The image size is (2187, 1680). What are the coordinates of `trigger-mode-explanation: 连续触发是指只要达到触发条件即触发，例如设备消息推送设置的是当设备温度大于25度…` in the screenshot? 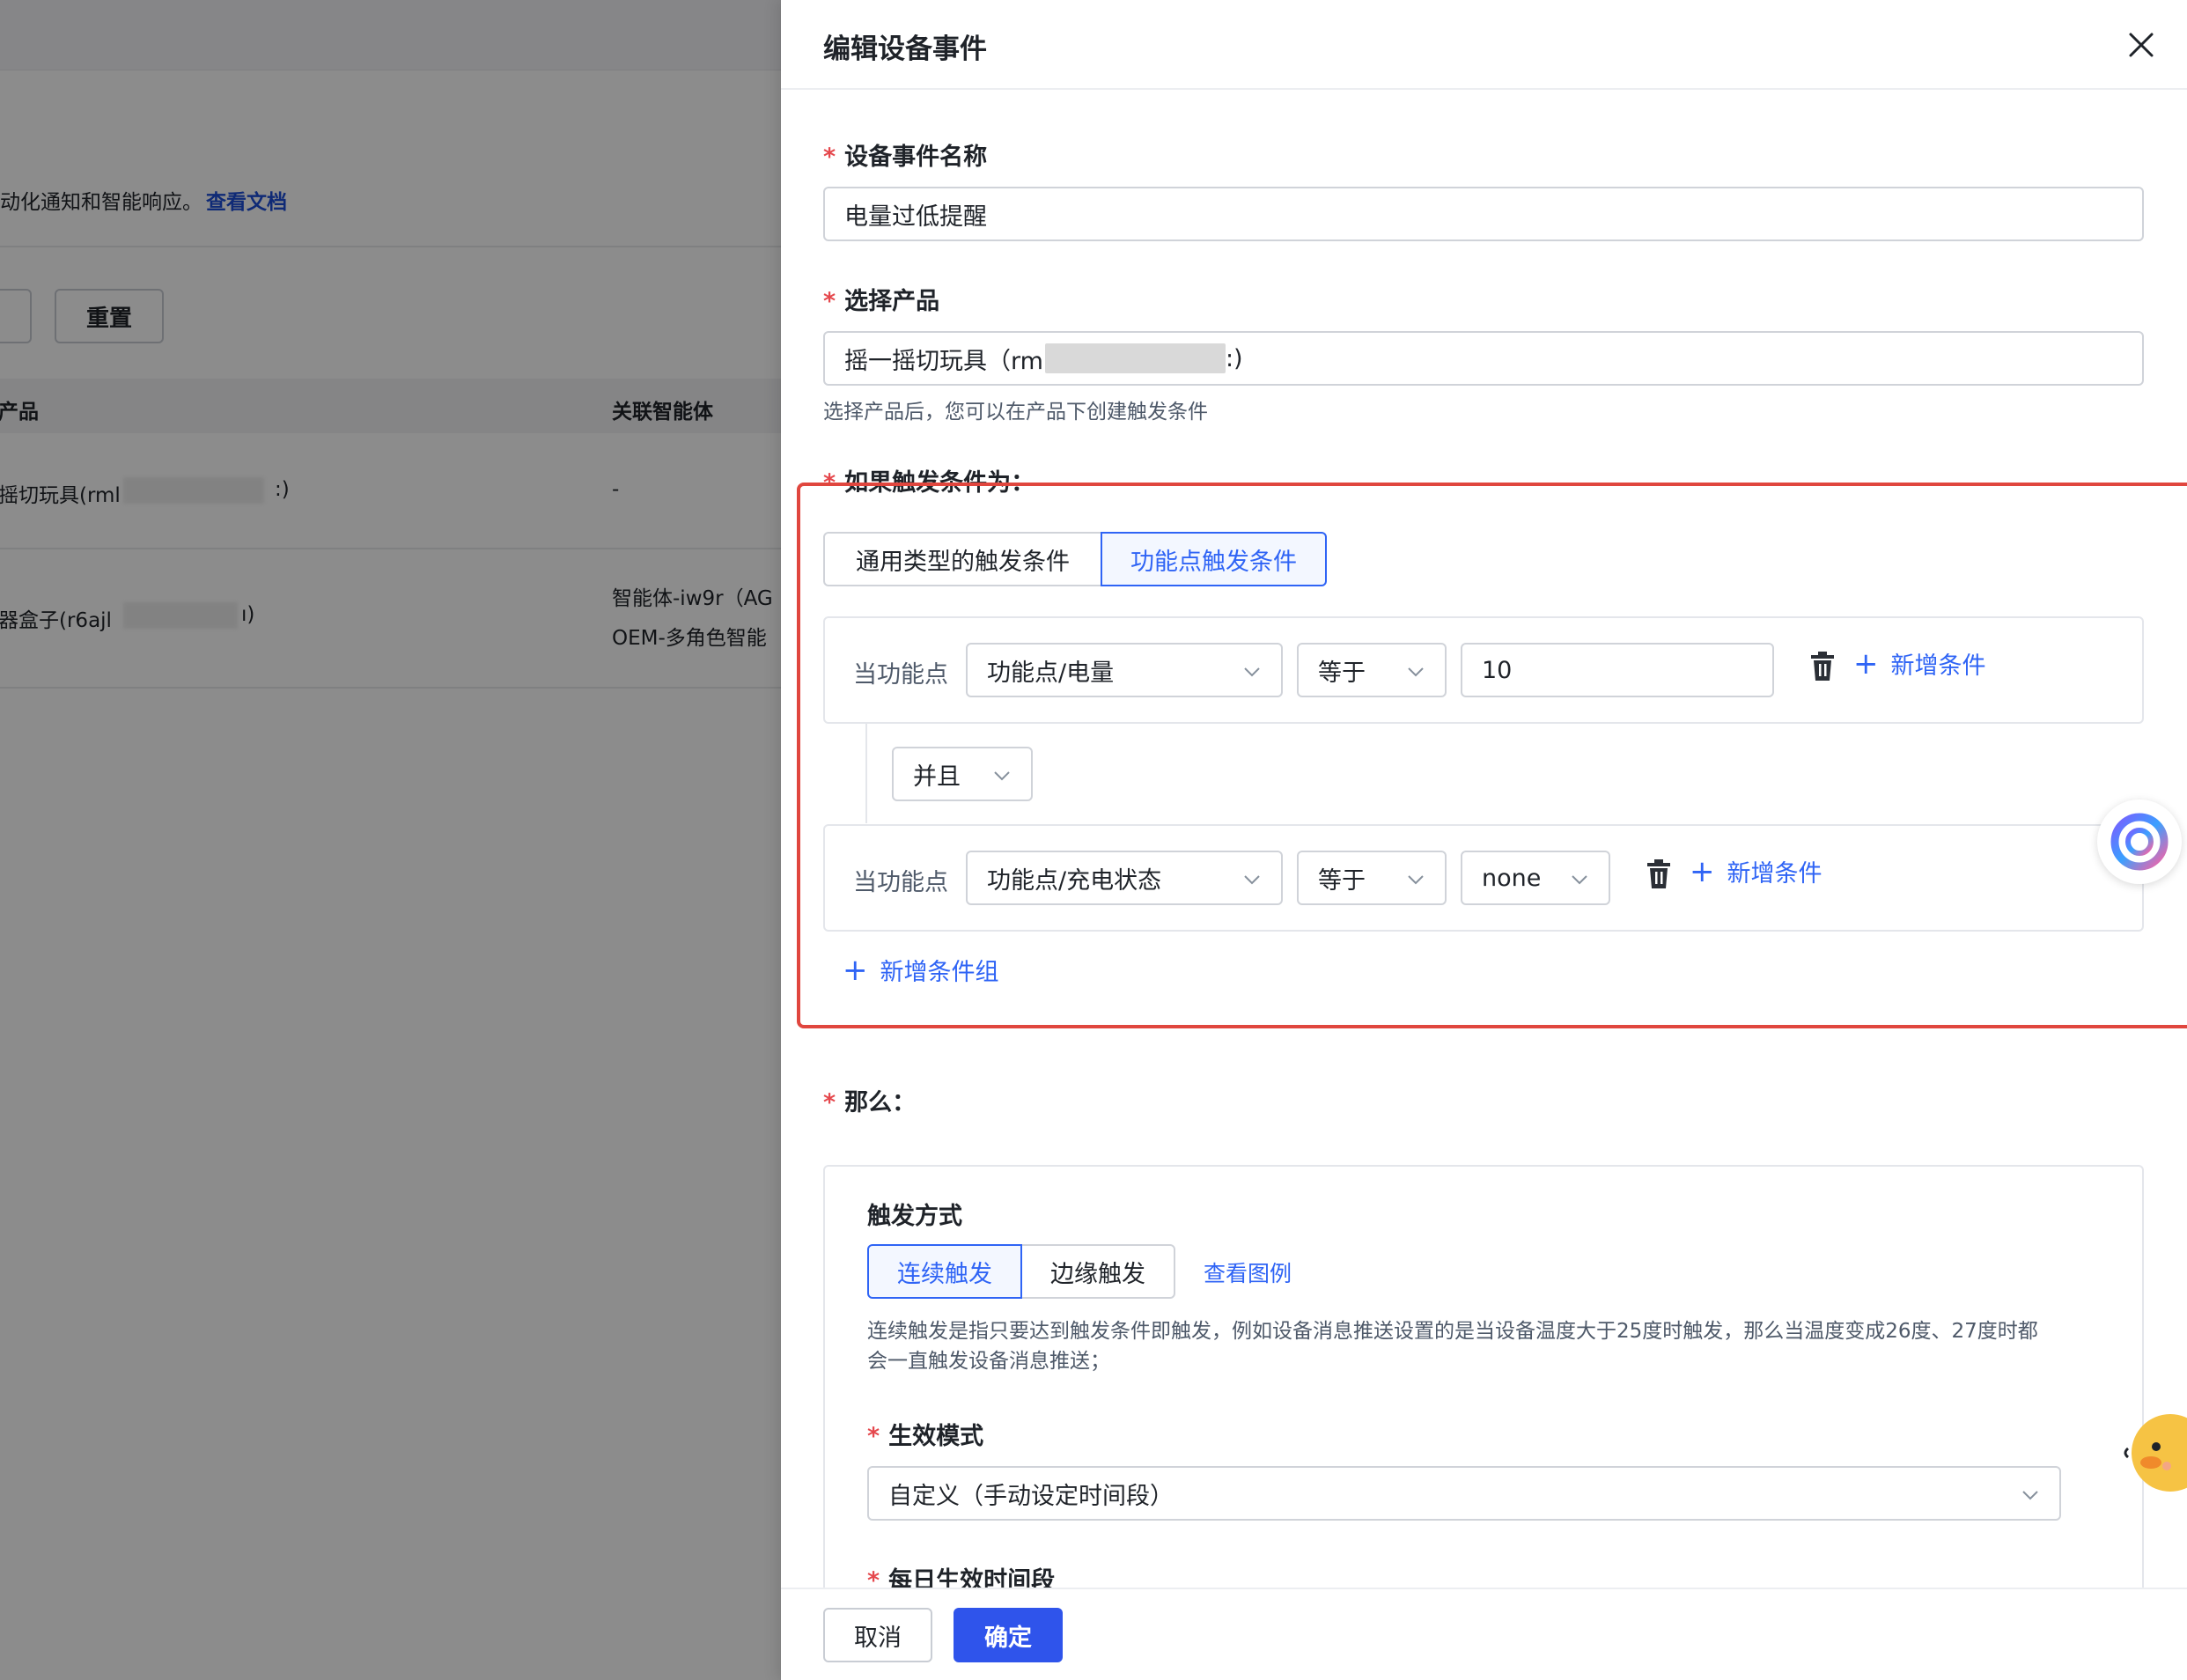 It's located at (1452, 1346).